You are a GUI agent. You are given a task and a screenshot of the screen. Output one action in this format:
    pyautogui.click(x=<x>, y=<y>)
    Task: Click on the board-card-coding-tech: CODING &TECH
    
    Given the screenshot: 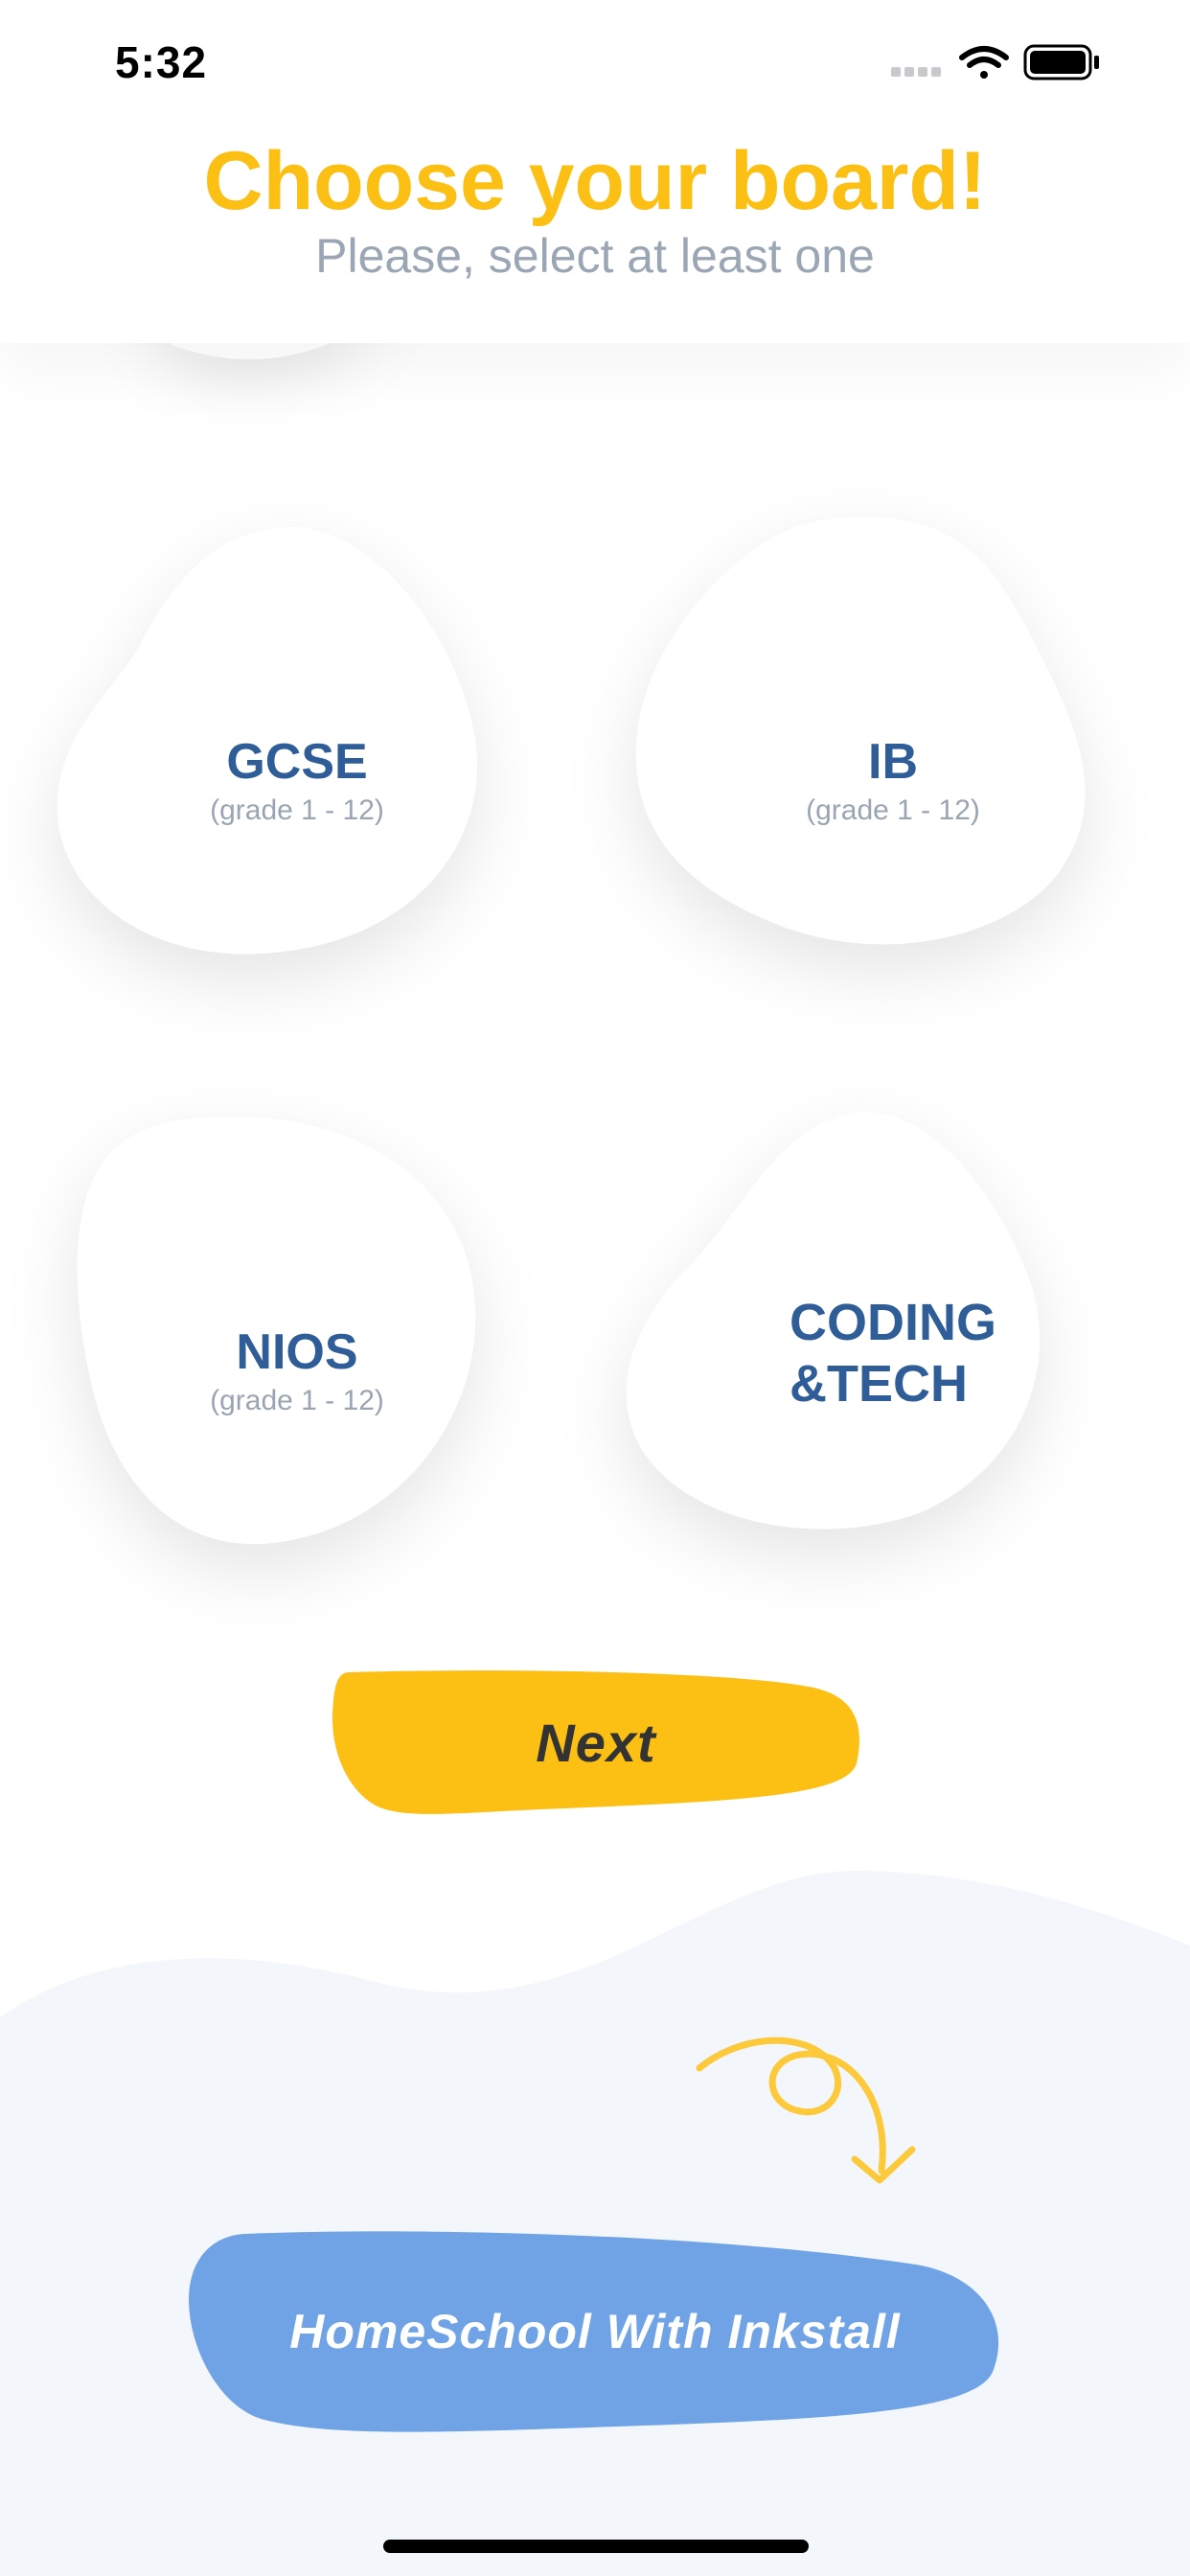 What is the action you would take?
    pyautogui.click(x=833, y=1321)
    